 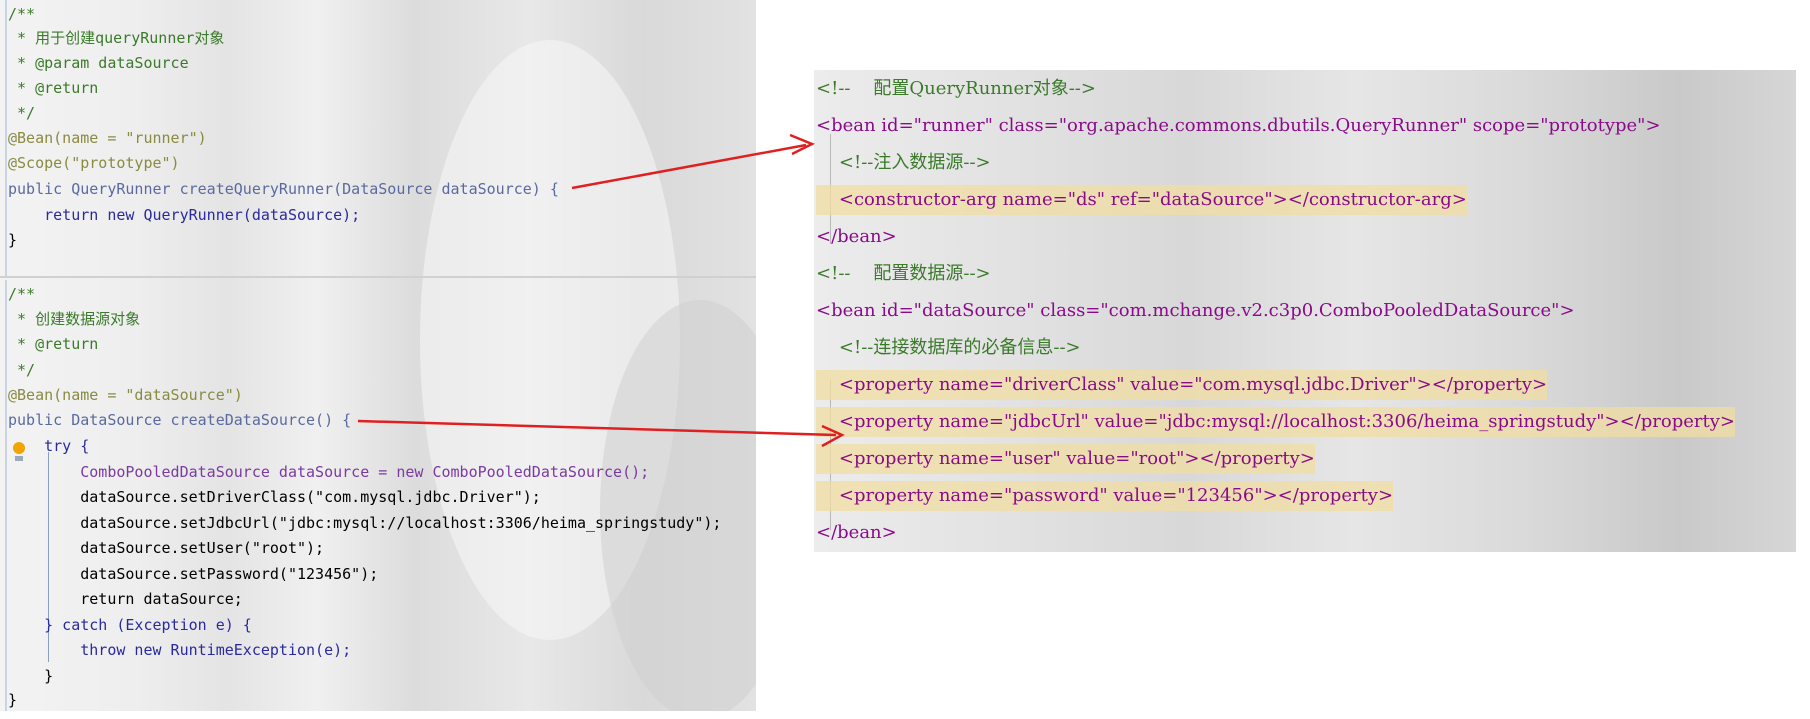 I want to click on code-line: @Scope("prototype"), so click(x=94, y=163).